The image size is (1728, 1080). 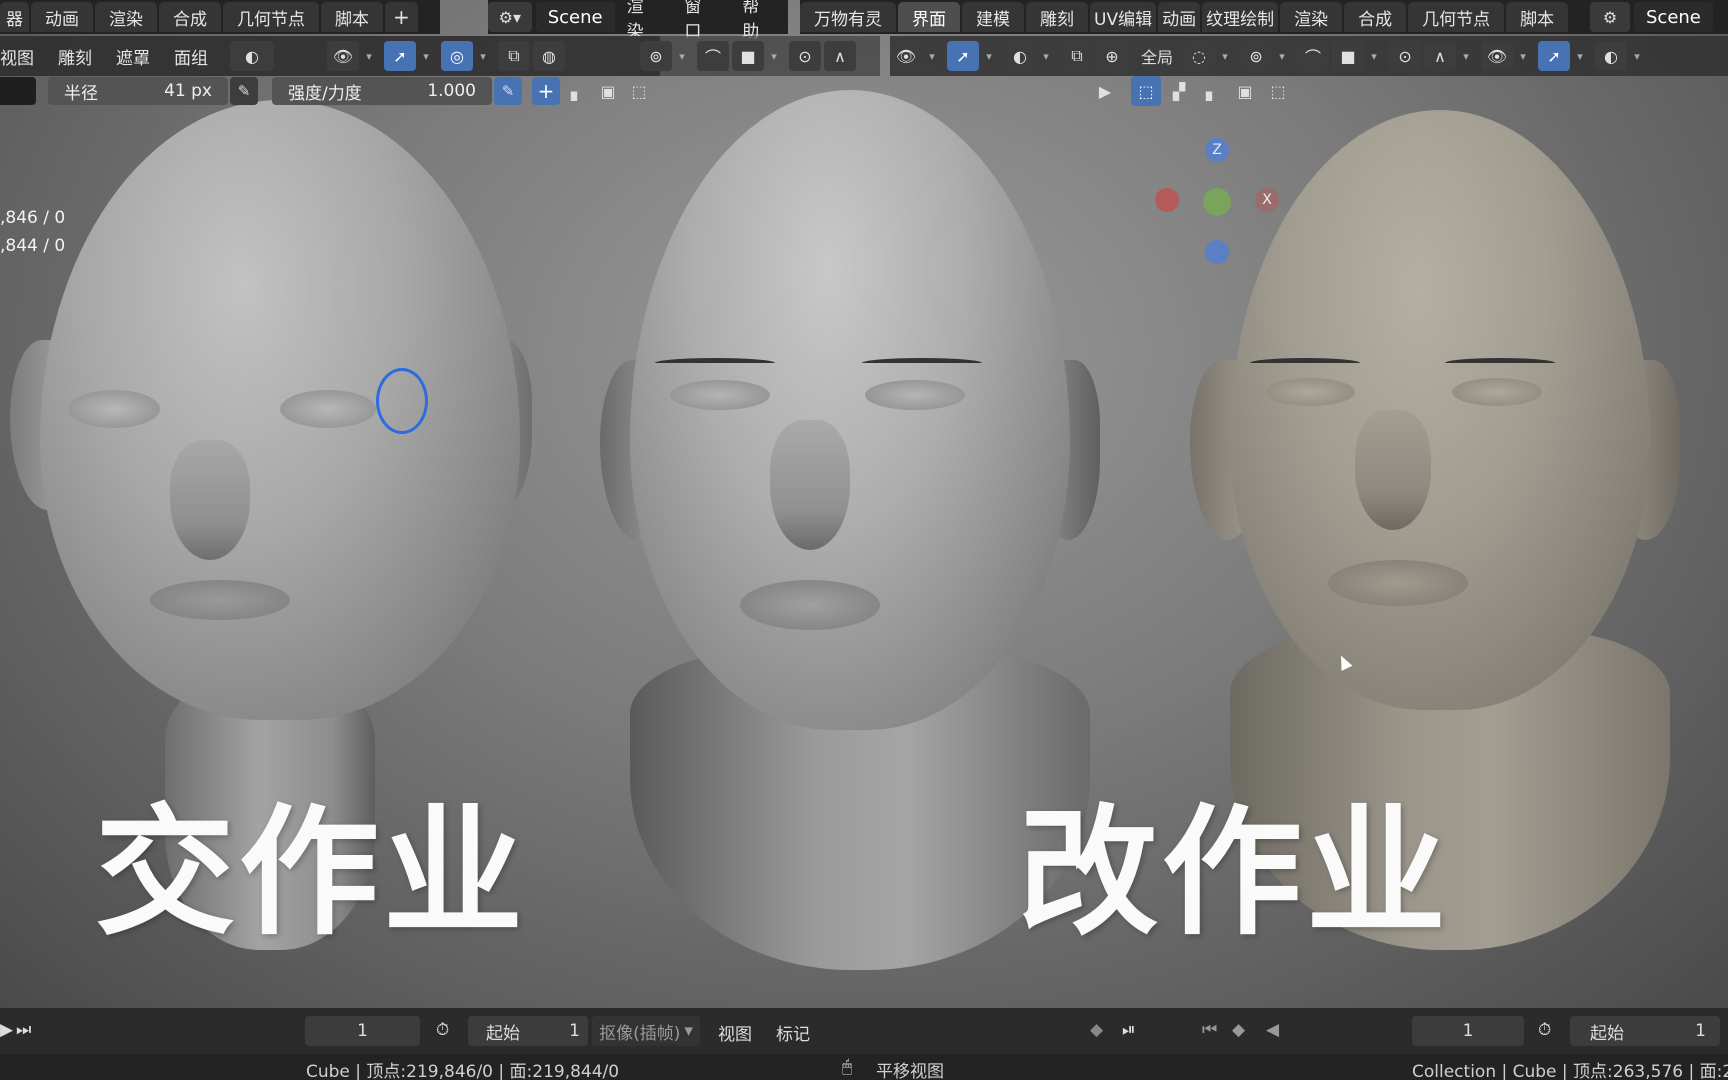 What do you see at coordinates (1217, 252) in the screenshot?
I see `gizmo-y-axis-neg` at bounding box center [1217, 252].